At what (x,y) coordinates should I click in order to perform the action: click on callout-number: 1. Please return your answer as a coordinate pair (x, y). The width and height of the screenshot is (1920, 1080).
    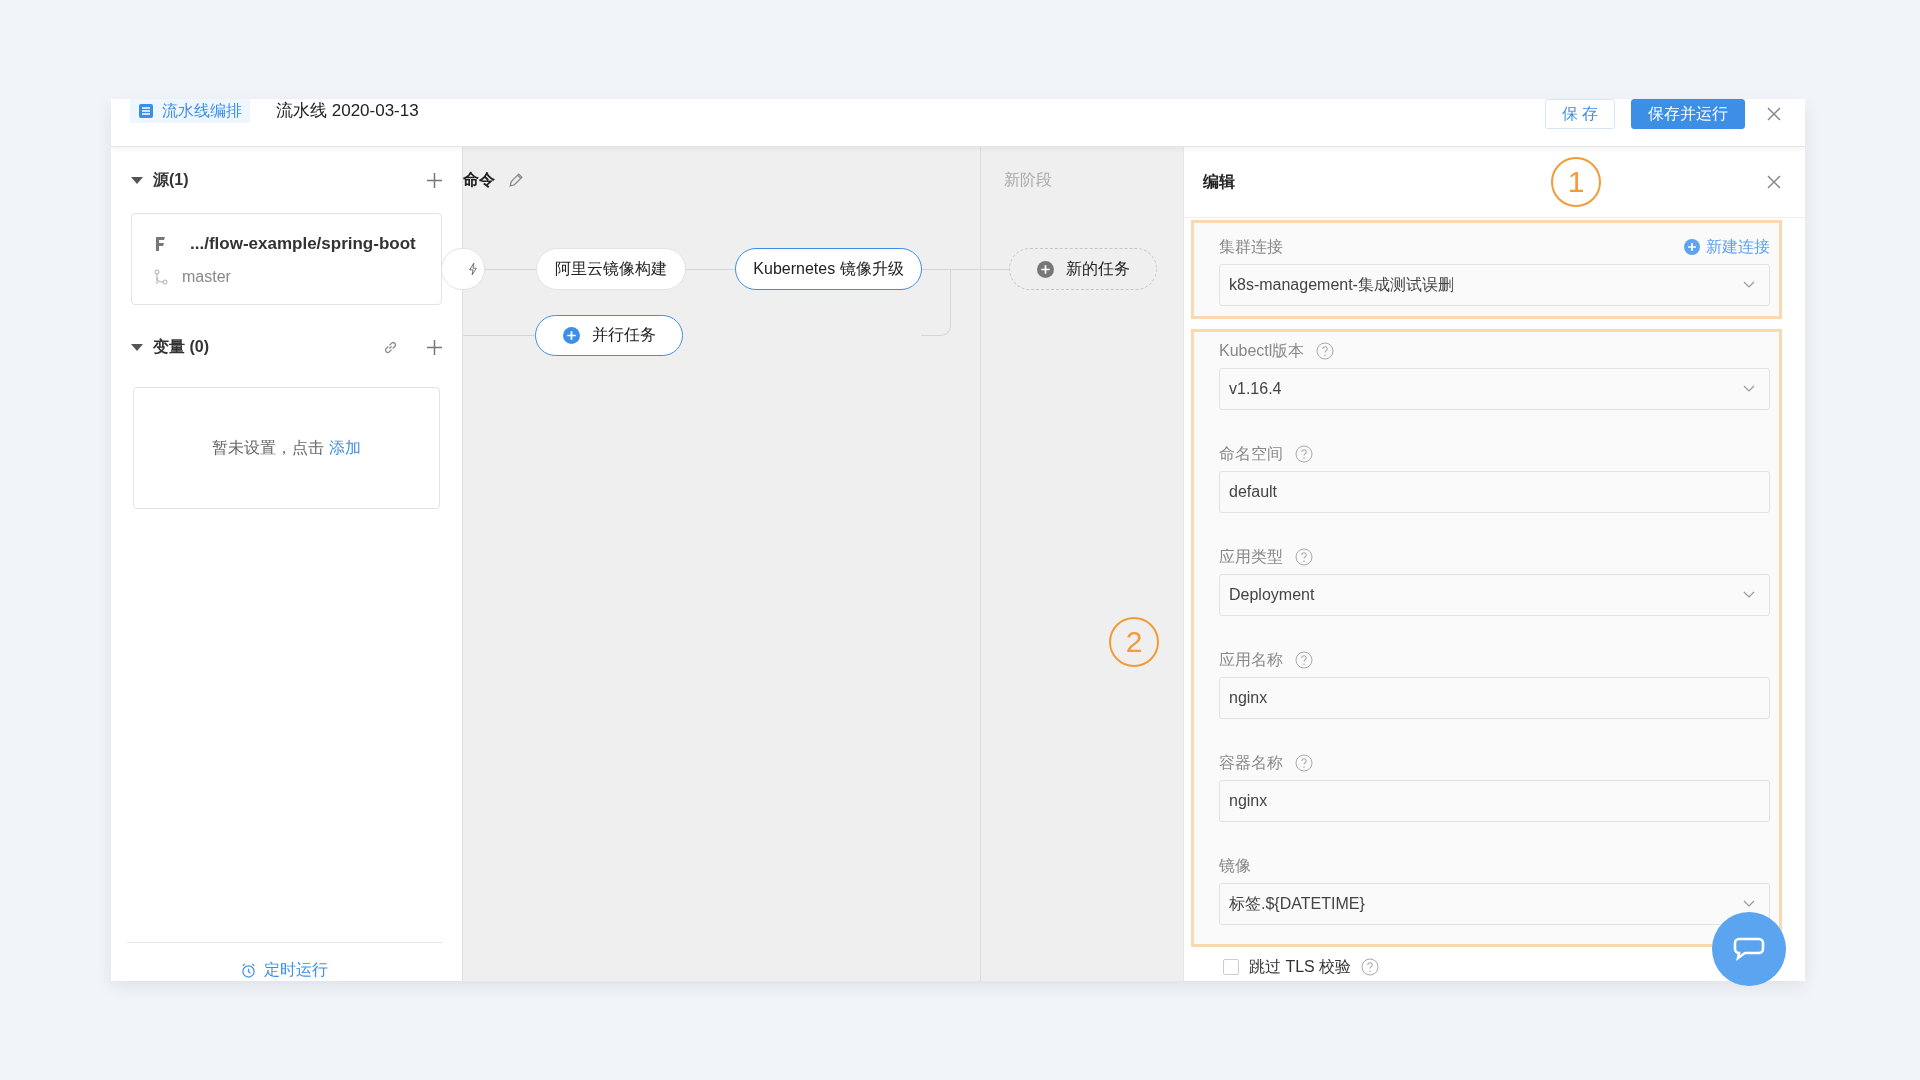
    Looking at the image, I should click on (1576, 182).